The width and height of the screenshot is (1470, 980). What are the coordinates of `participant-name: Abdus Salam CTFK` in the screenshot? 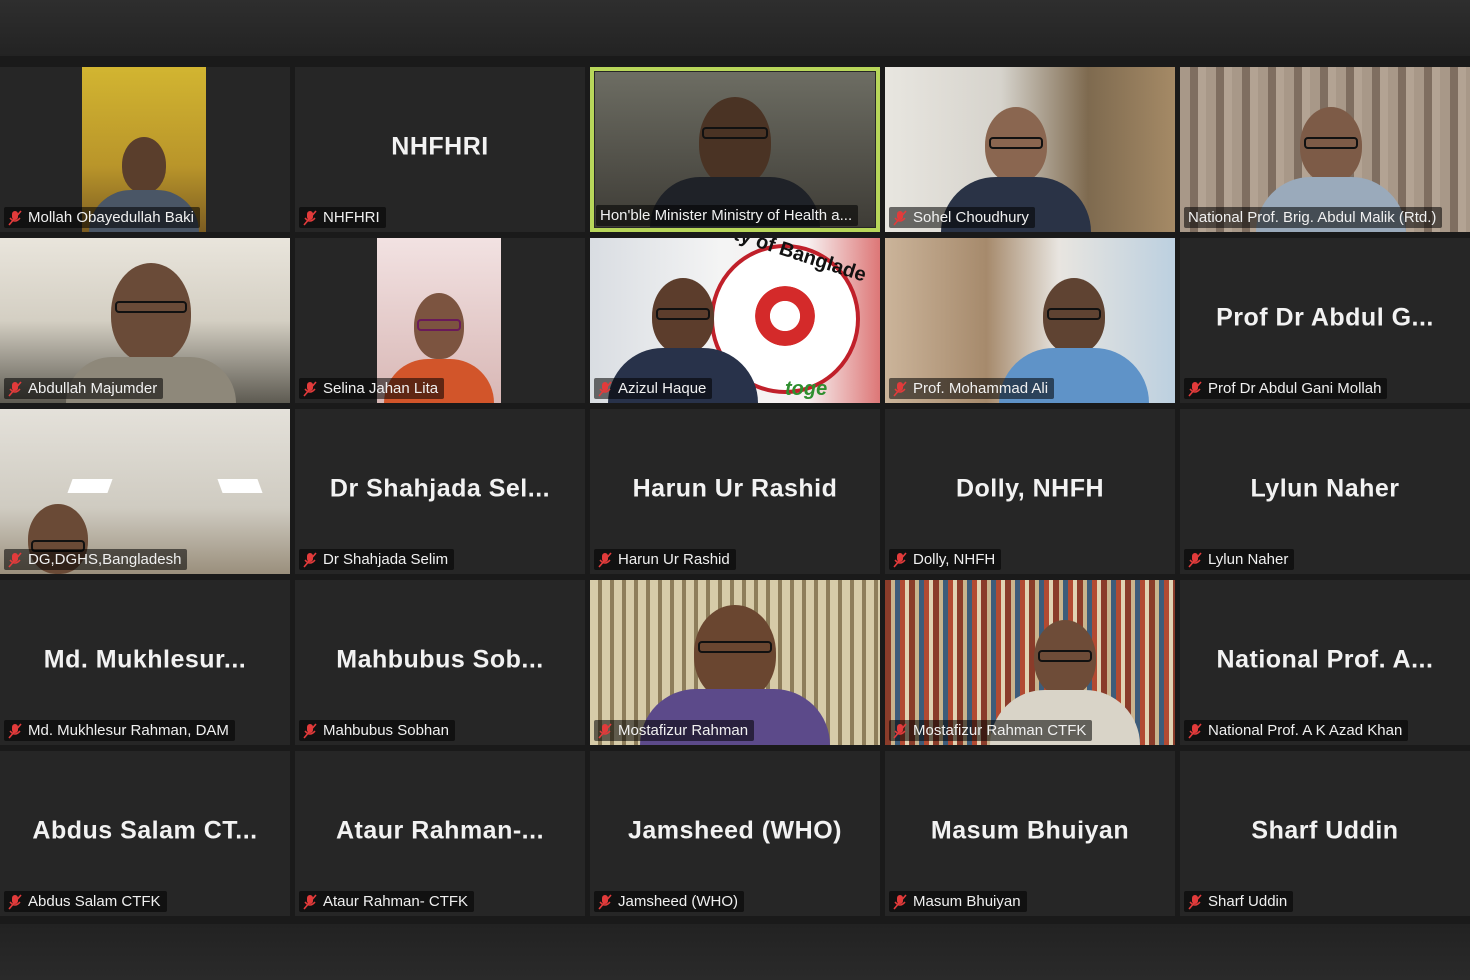 It's located at (94, 901).